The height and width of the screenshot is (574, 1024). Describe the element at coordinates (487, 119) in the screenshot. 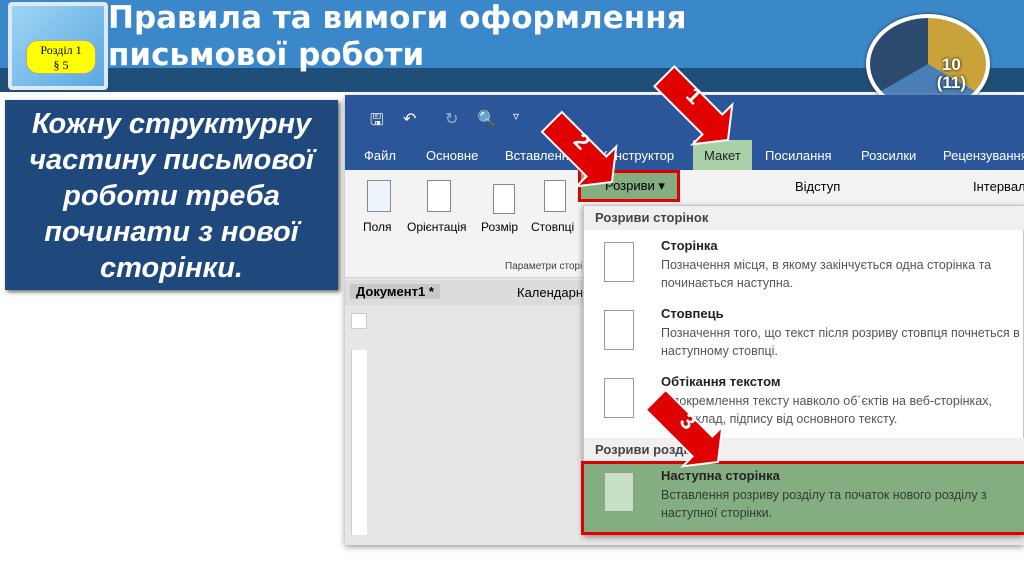

I see `print-preview-icon: 🔍` at that location.